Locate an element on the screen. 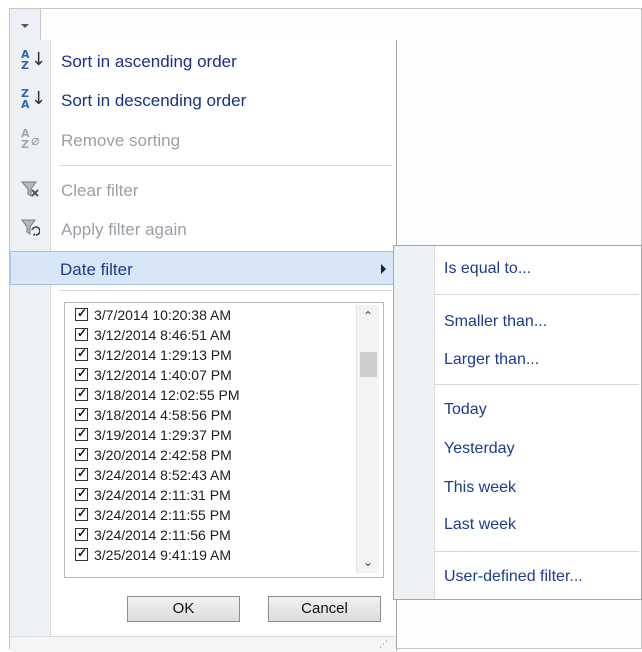 The width and height of the screenshot is (642, 652). list-item-label: 3/19/2014 1:29:37 PM is located at coordinates (163, 435).